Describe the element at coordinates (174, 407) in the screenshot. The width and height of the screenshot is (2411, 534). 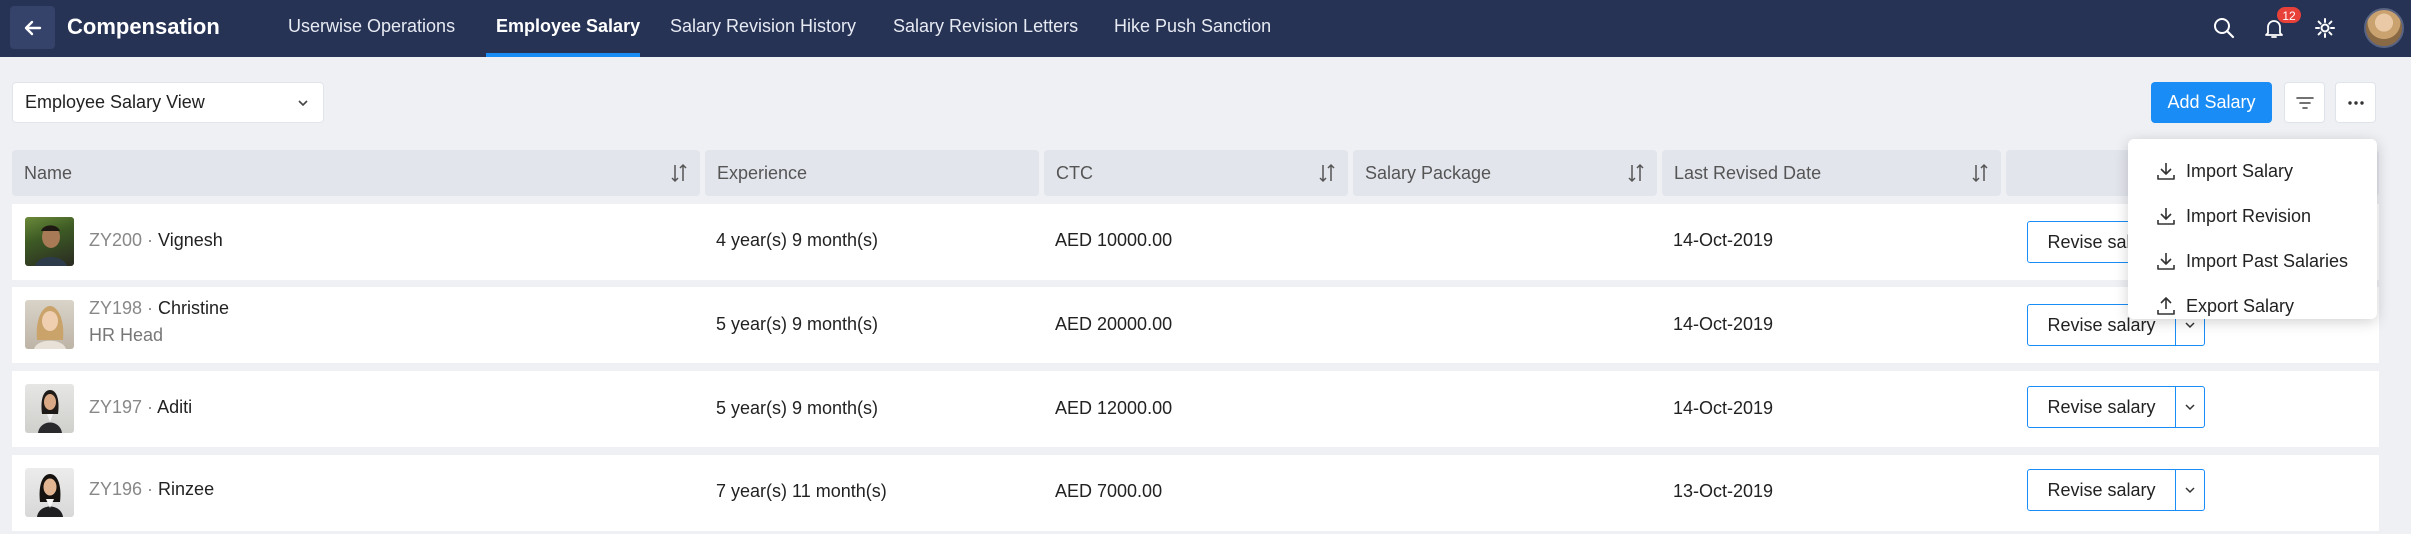
I see `employee-name: Aditi` at that location.